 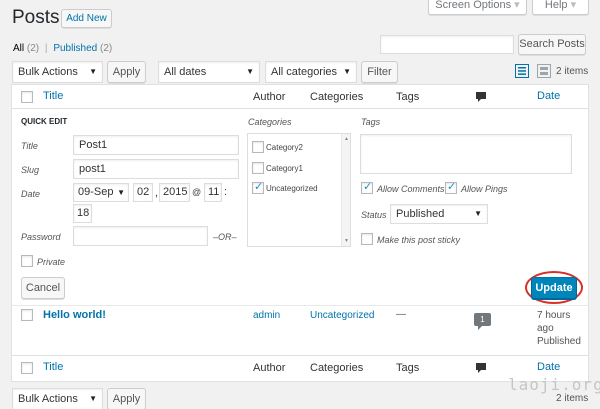 What do you see at coordinates (572, 71) in the screenshot?
I see `items-count-top: 2 items` at bounding box center [572, 71].